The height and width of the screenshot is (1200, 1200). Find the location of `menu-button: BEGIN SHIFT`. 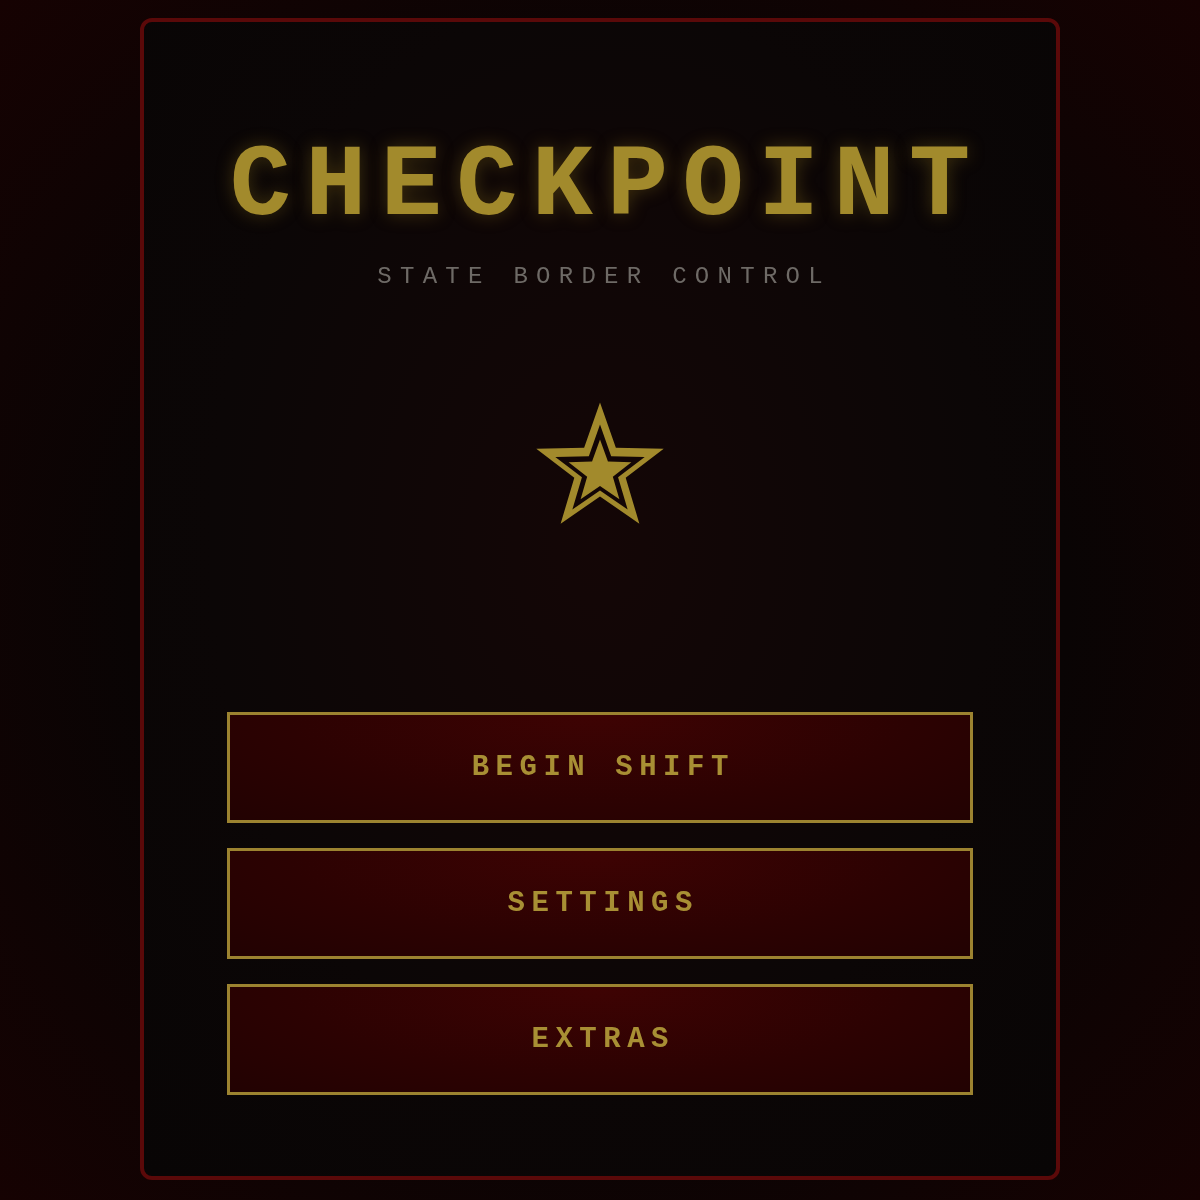

menu-button: BEGIN SHIFT is located at coordinates (600, 767).